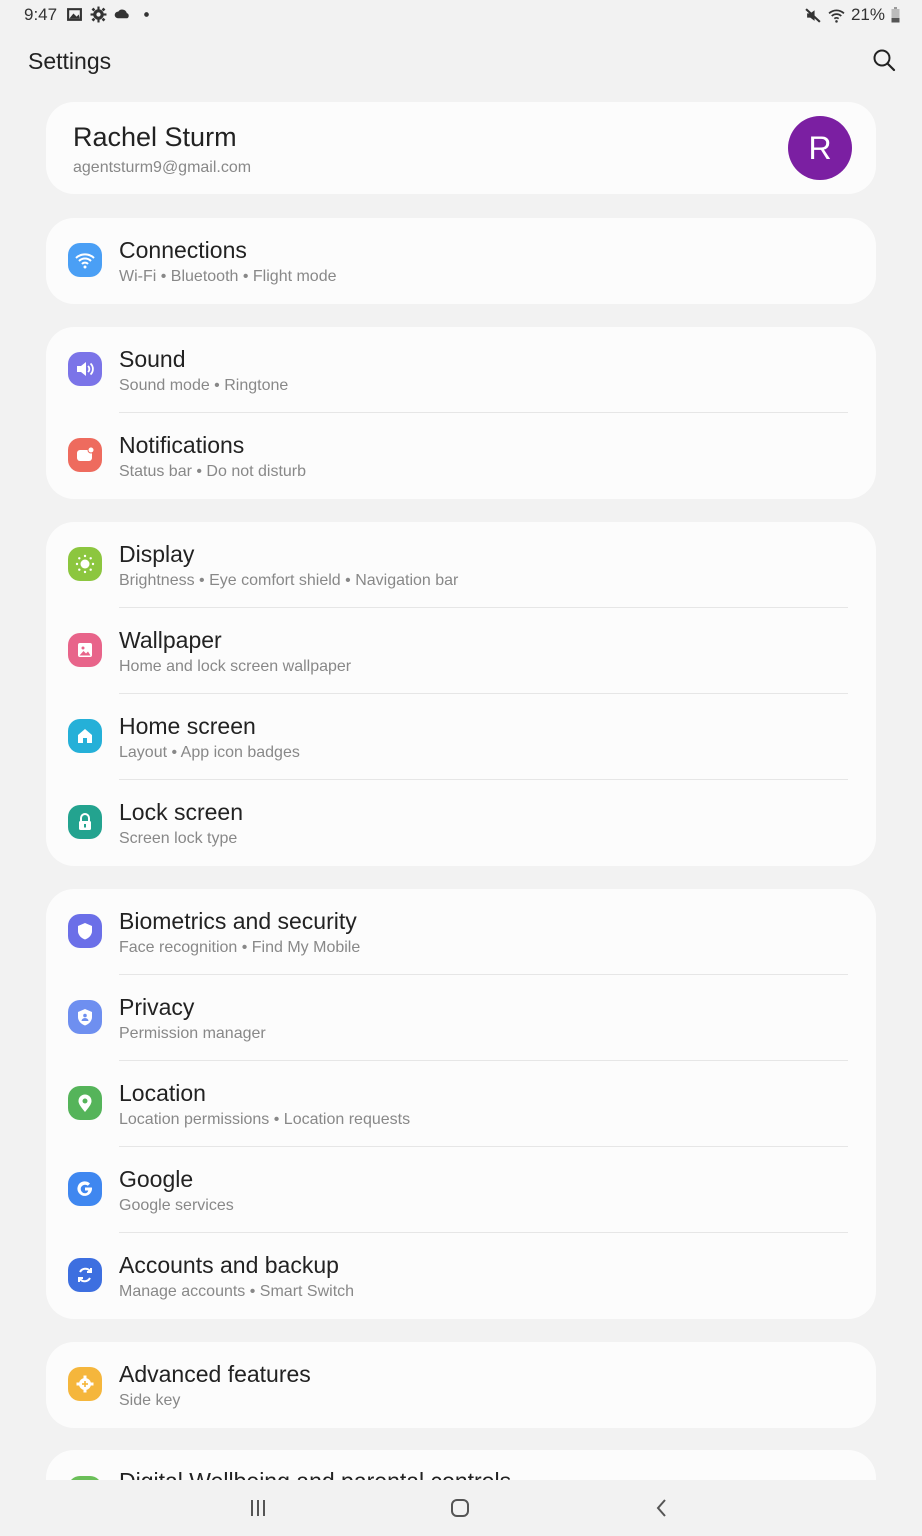  What do you see at coordinates (162, 167) in the screenshot?
I see `profile-email: agentsturm9@gmail.com` at bounding box center [162, 167].